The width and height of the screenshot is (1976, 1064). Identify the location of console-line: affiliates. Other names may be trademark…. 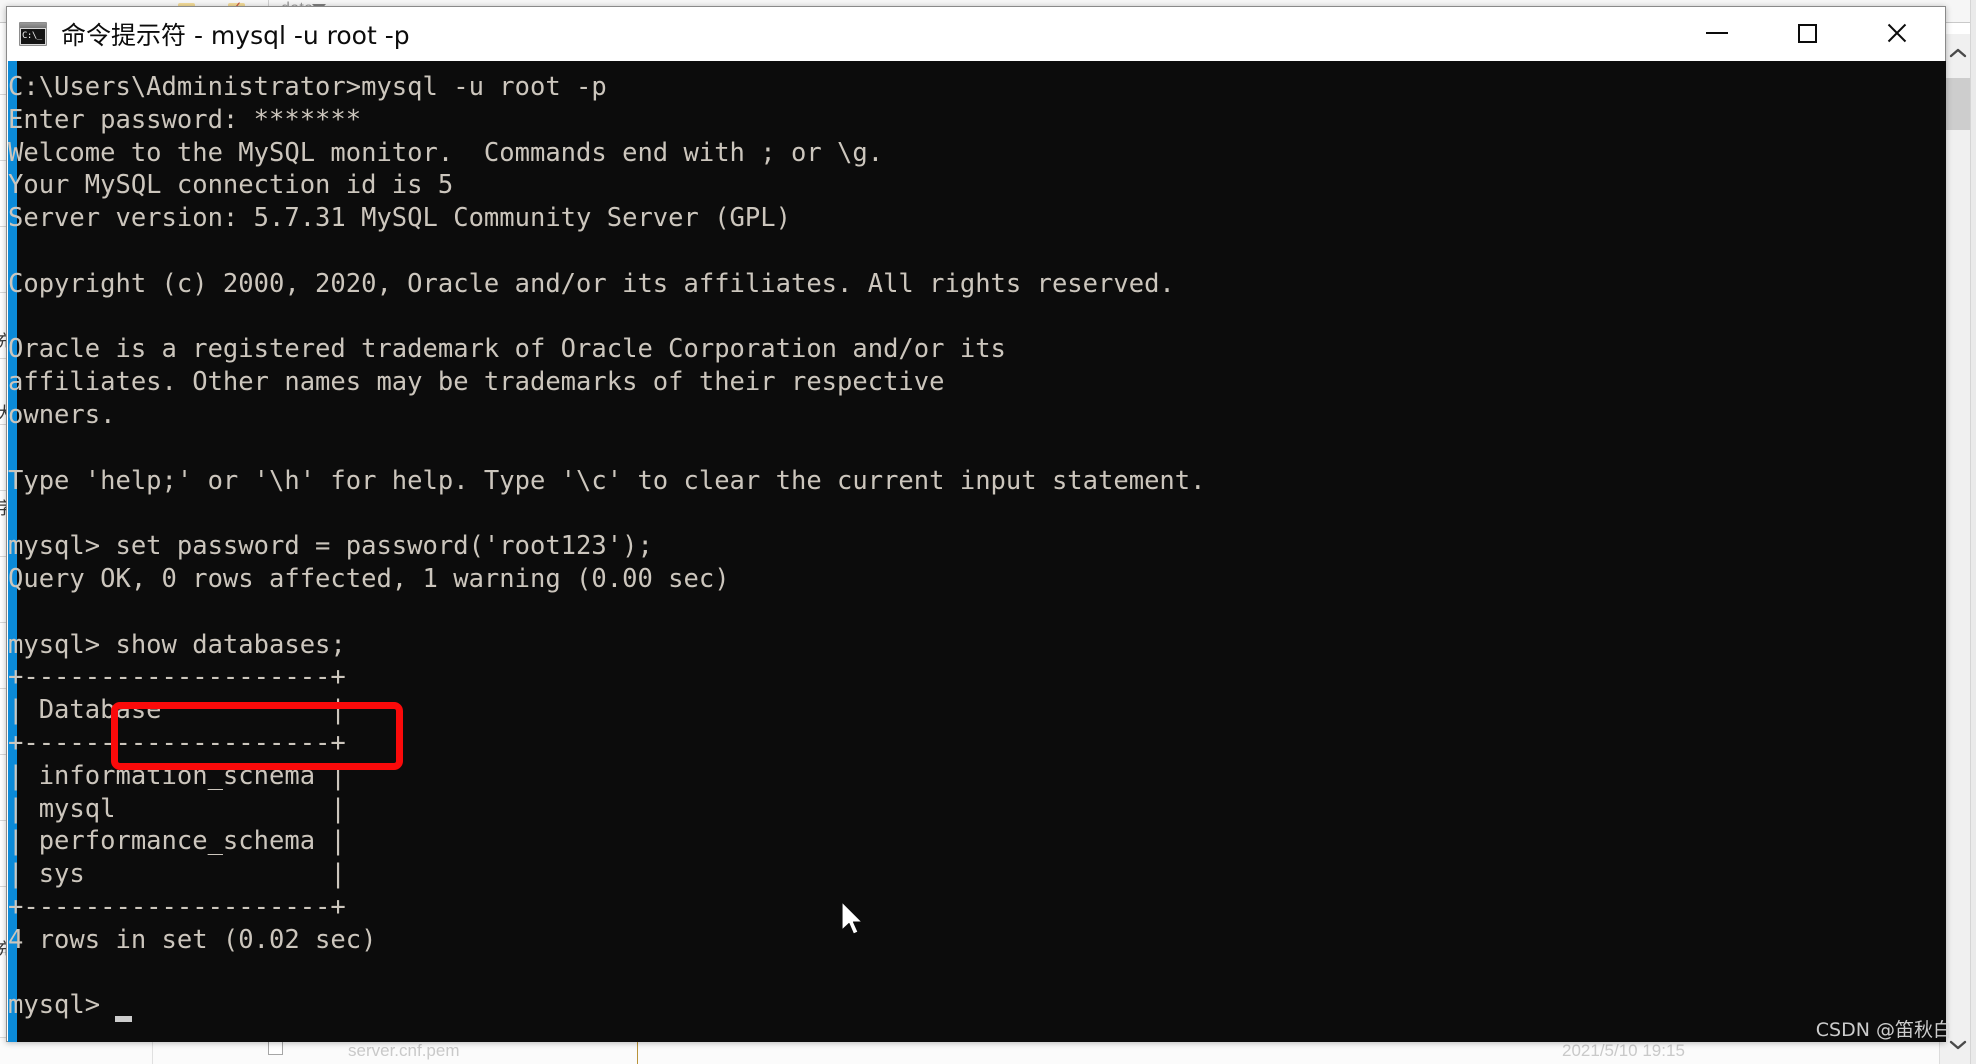
(476, 382).